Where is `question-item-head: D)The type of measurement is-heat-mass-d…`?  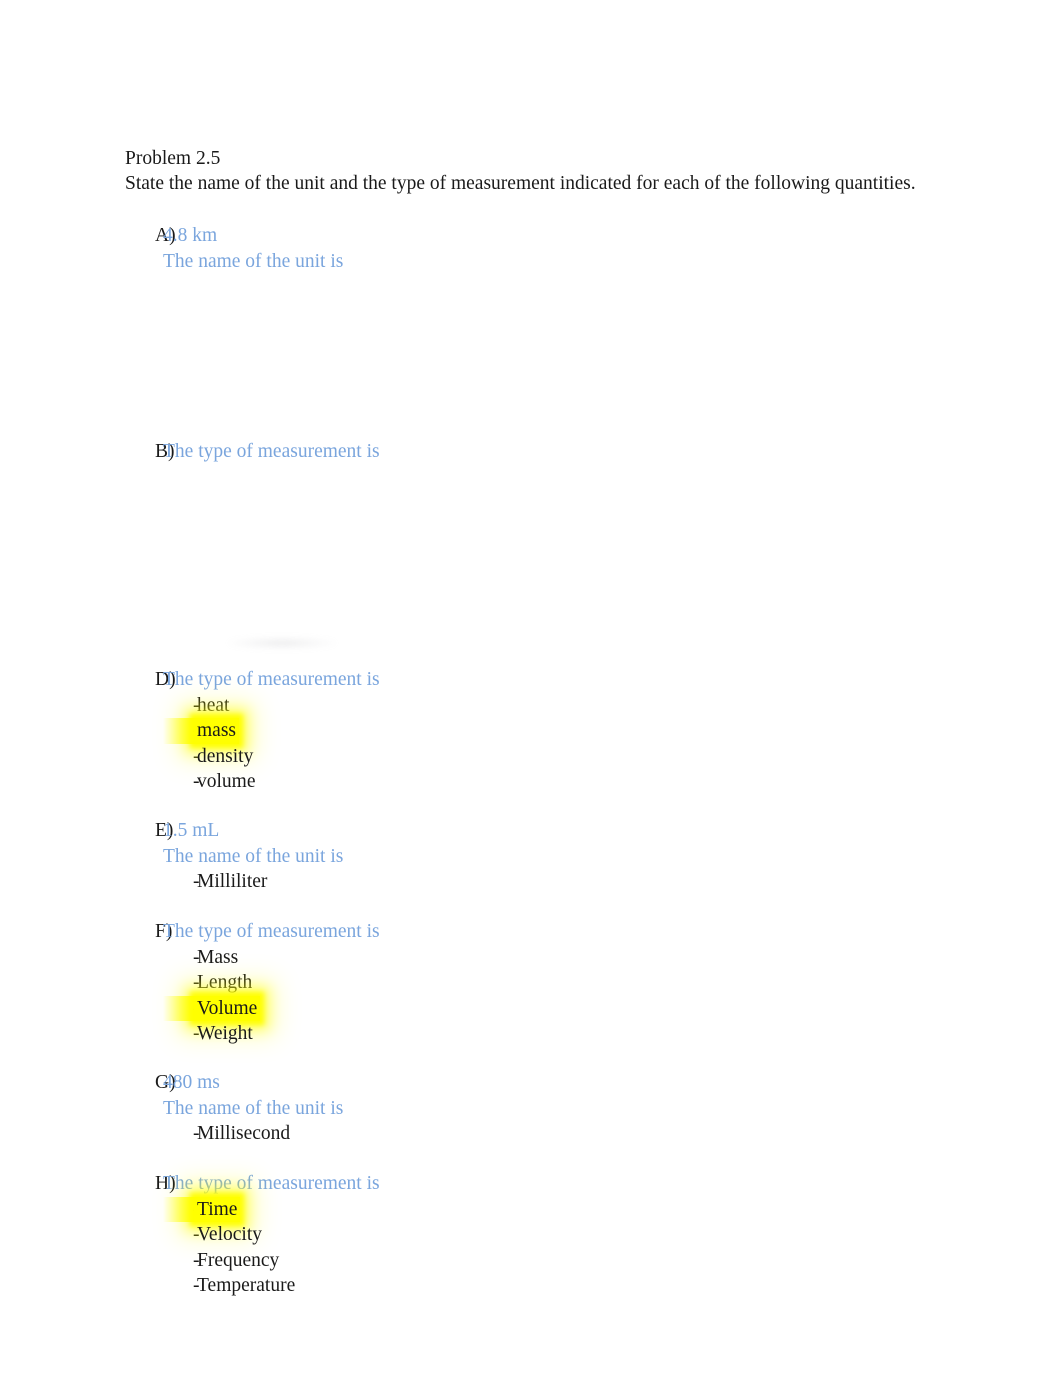
question-item-head: D)The type of measurement is-heat-mass-d… is located at coordinates (555, 731).